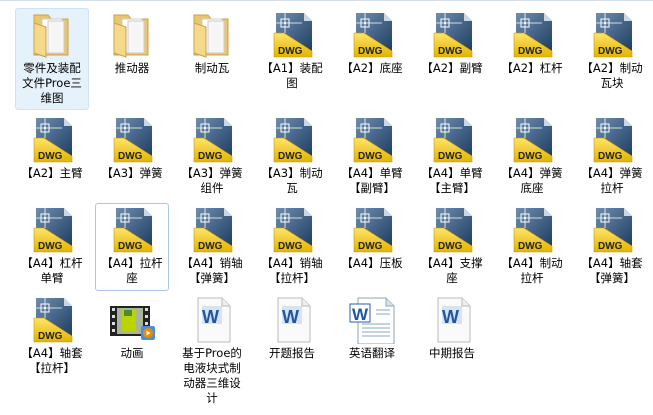  What do you see at coordinates (612, 180) in the screenshot?
I see `file-name-label: 【A4】弹簧拉杆` at bounding box center [612, 180].